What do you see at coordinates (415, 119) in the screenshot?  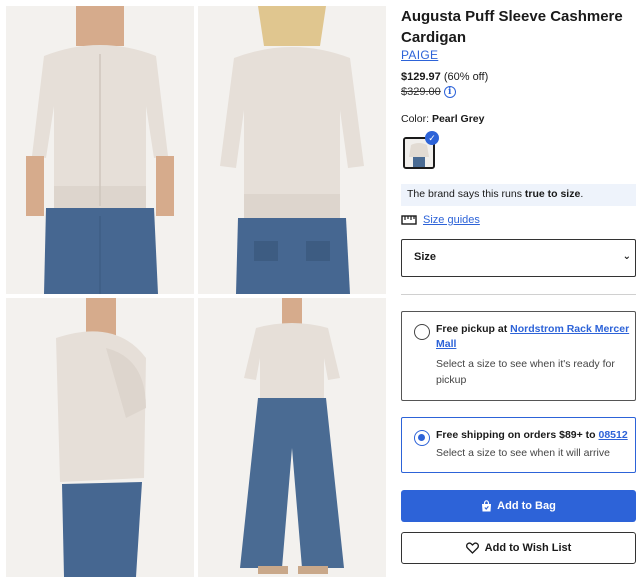 I see `color-label: Color:` at bounding box center [415, 119].